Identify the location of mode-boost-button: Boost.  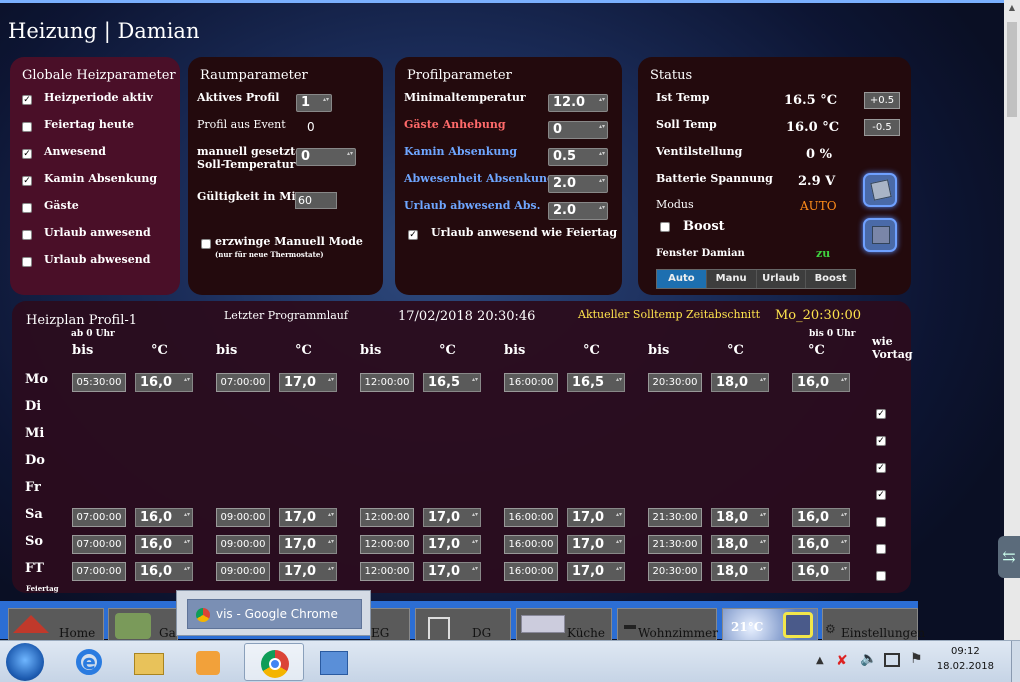
(830, 279).